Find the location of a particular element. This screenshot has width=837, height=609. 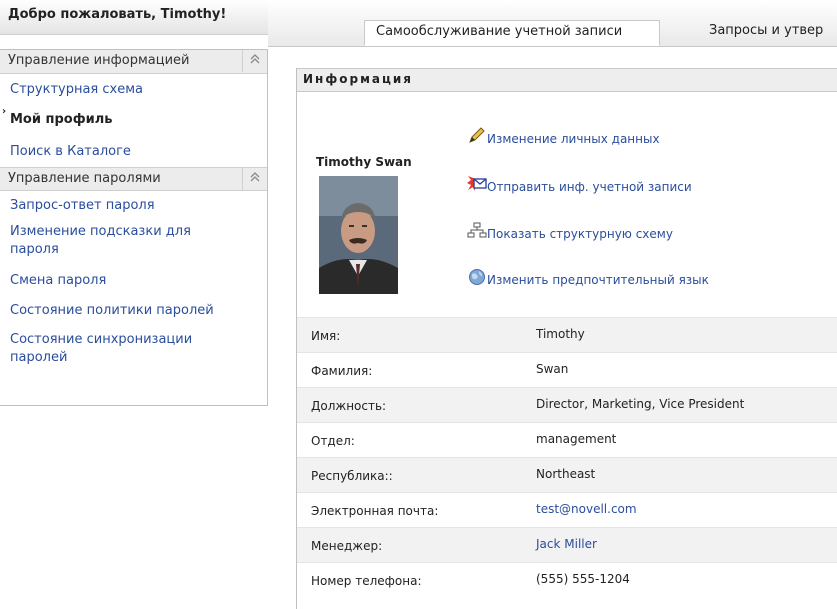

sidebar-item-label: Изменение подсказки для пароля is located at coordinates (100, 240).